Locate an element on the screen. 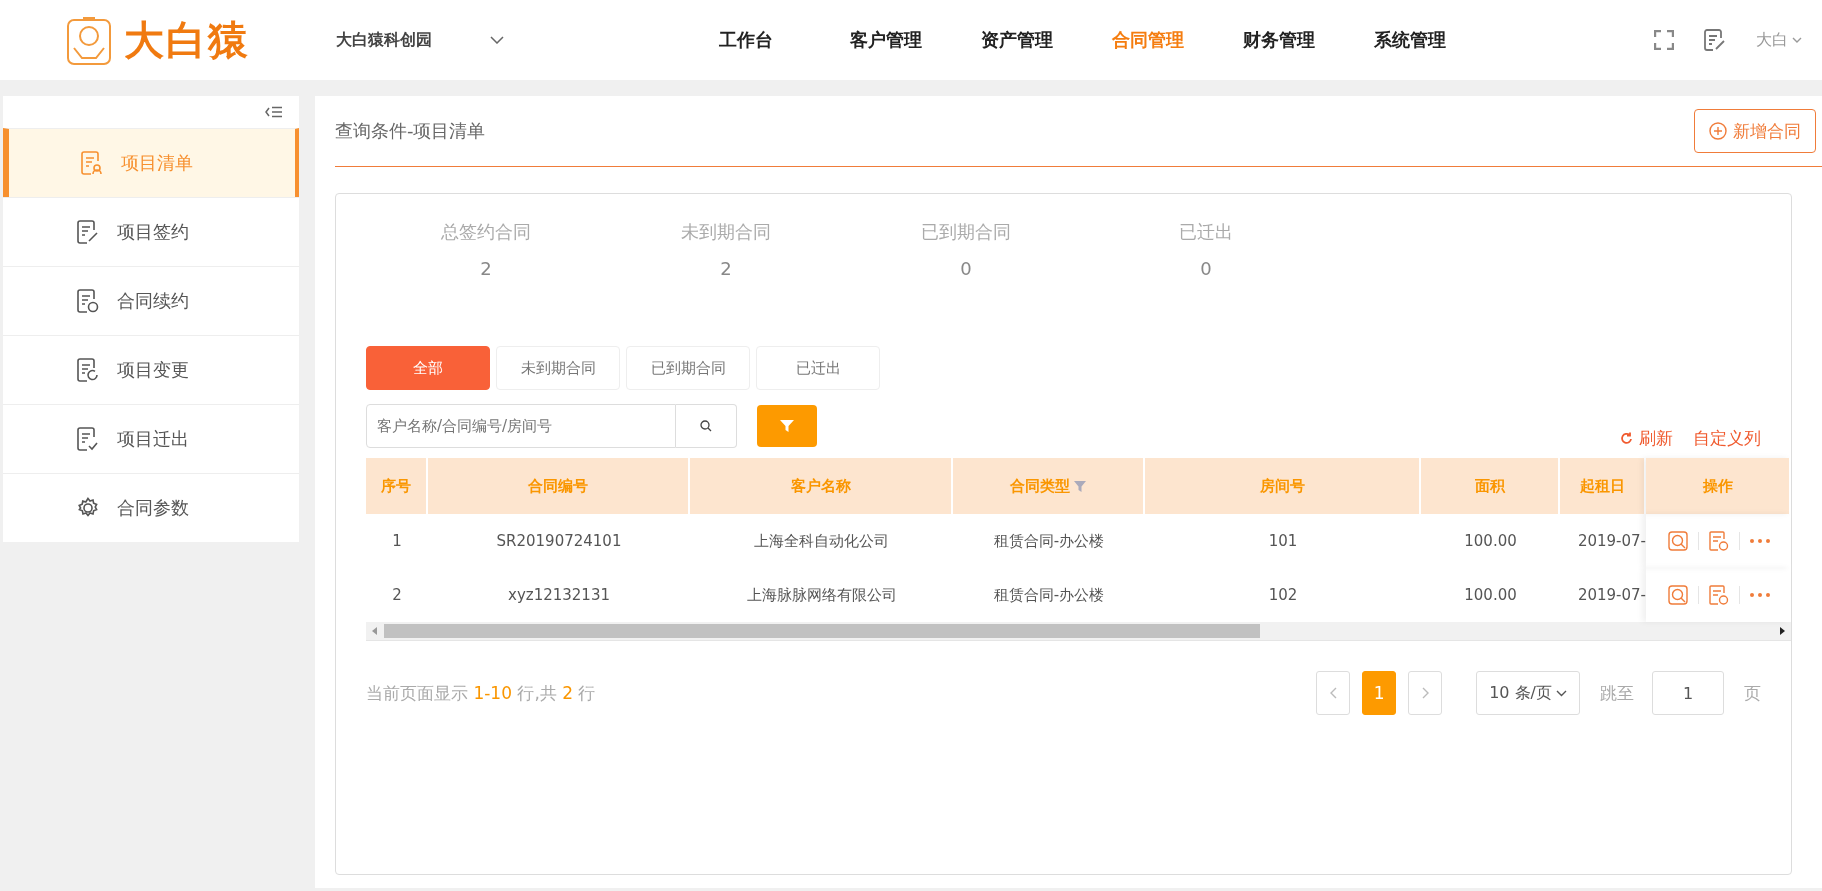 This screenshot has width=1822, height=891. refresh-icon is located at coordinates (1626, 438).